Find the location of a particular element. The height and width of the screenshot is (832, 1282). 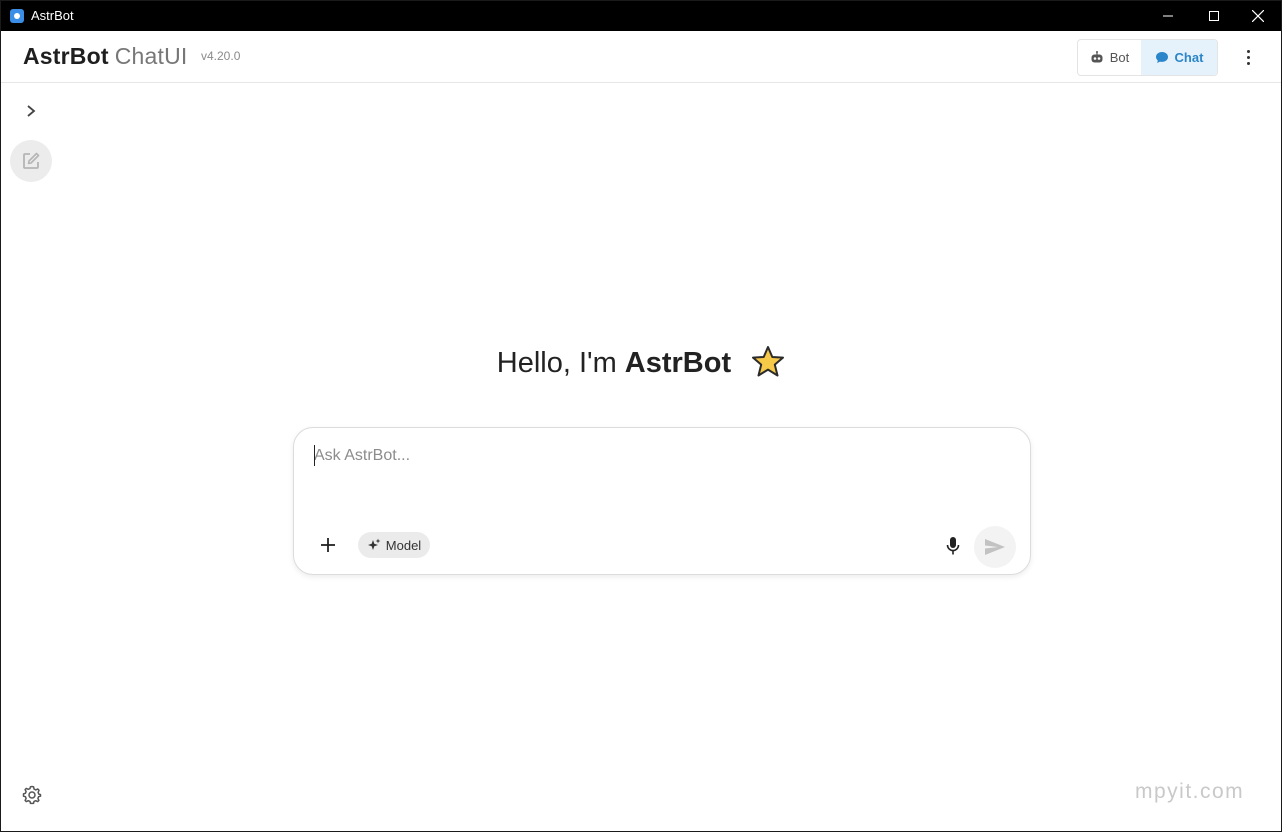

star-icon is located at coordinates (768, 361).